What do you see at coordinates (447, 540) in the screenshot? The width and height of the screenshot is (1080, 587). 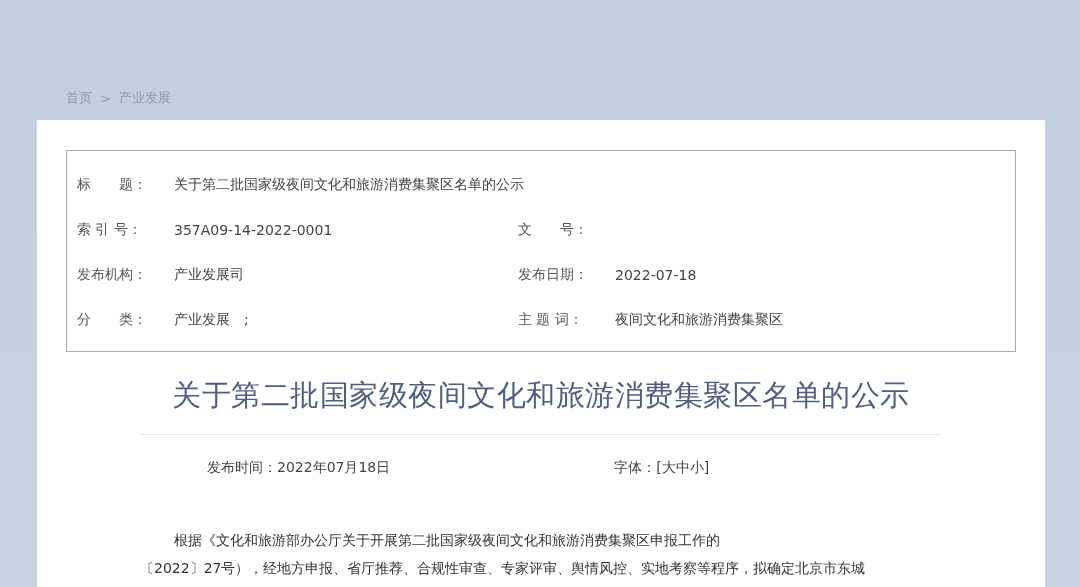 I see `paragraph-line: 根据《文化和旅游部办公厅关于开展第二批国家级夜间文化和旅游消费集聚区申报工作的` at bounding box center [447, 540].